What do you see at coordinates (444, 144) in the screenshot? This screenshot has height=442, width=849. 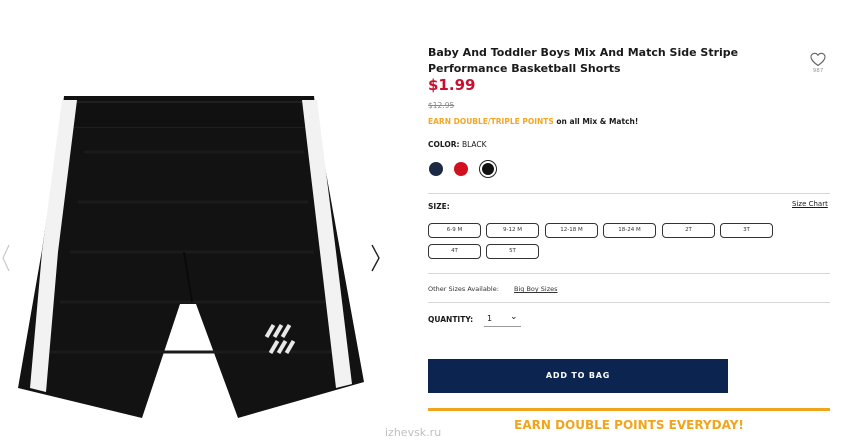 I see `color-label: COLOR:` at bounding box center [444, 144].